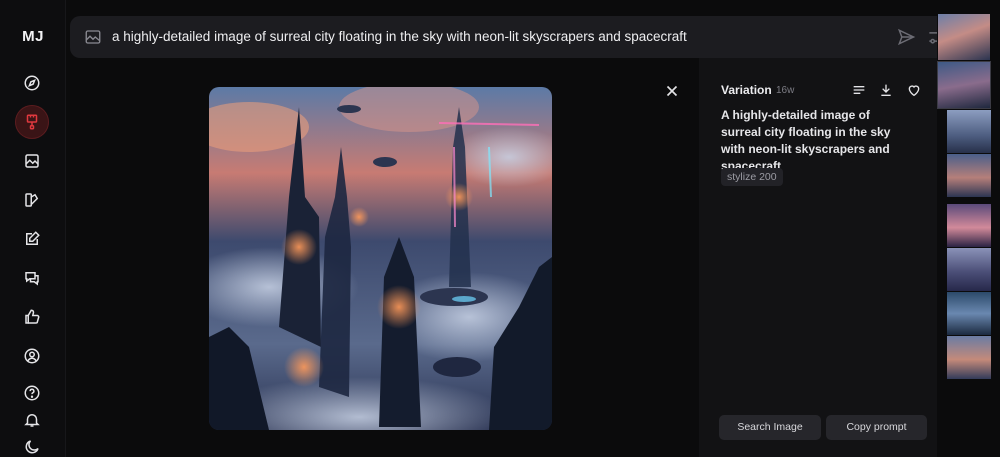 The width and height of the screenshot is (1000, 457). Describe the element at coordinates (886, 90) in the screenshot. I see `download-icon` at that location.